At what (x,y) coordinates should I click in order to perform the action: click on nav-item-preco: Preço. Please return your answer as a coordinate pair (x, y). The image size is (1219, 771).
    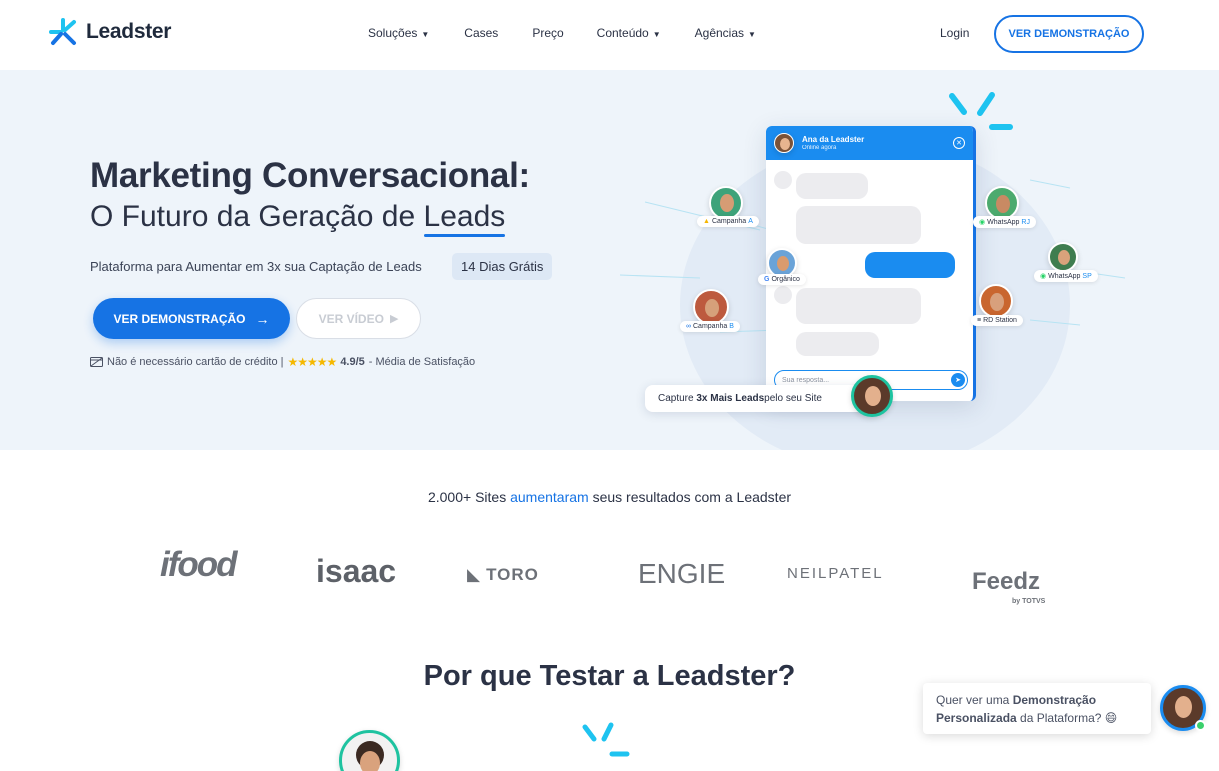
    Looking at the image, I should click on (547, 33).